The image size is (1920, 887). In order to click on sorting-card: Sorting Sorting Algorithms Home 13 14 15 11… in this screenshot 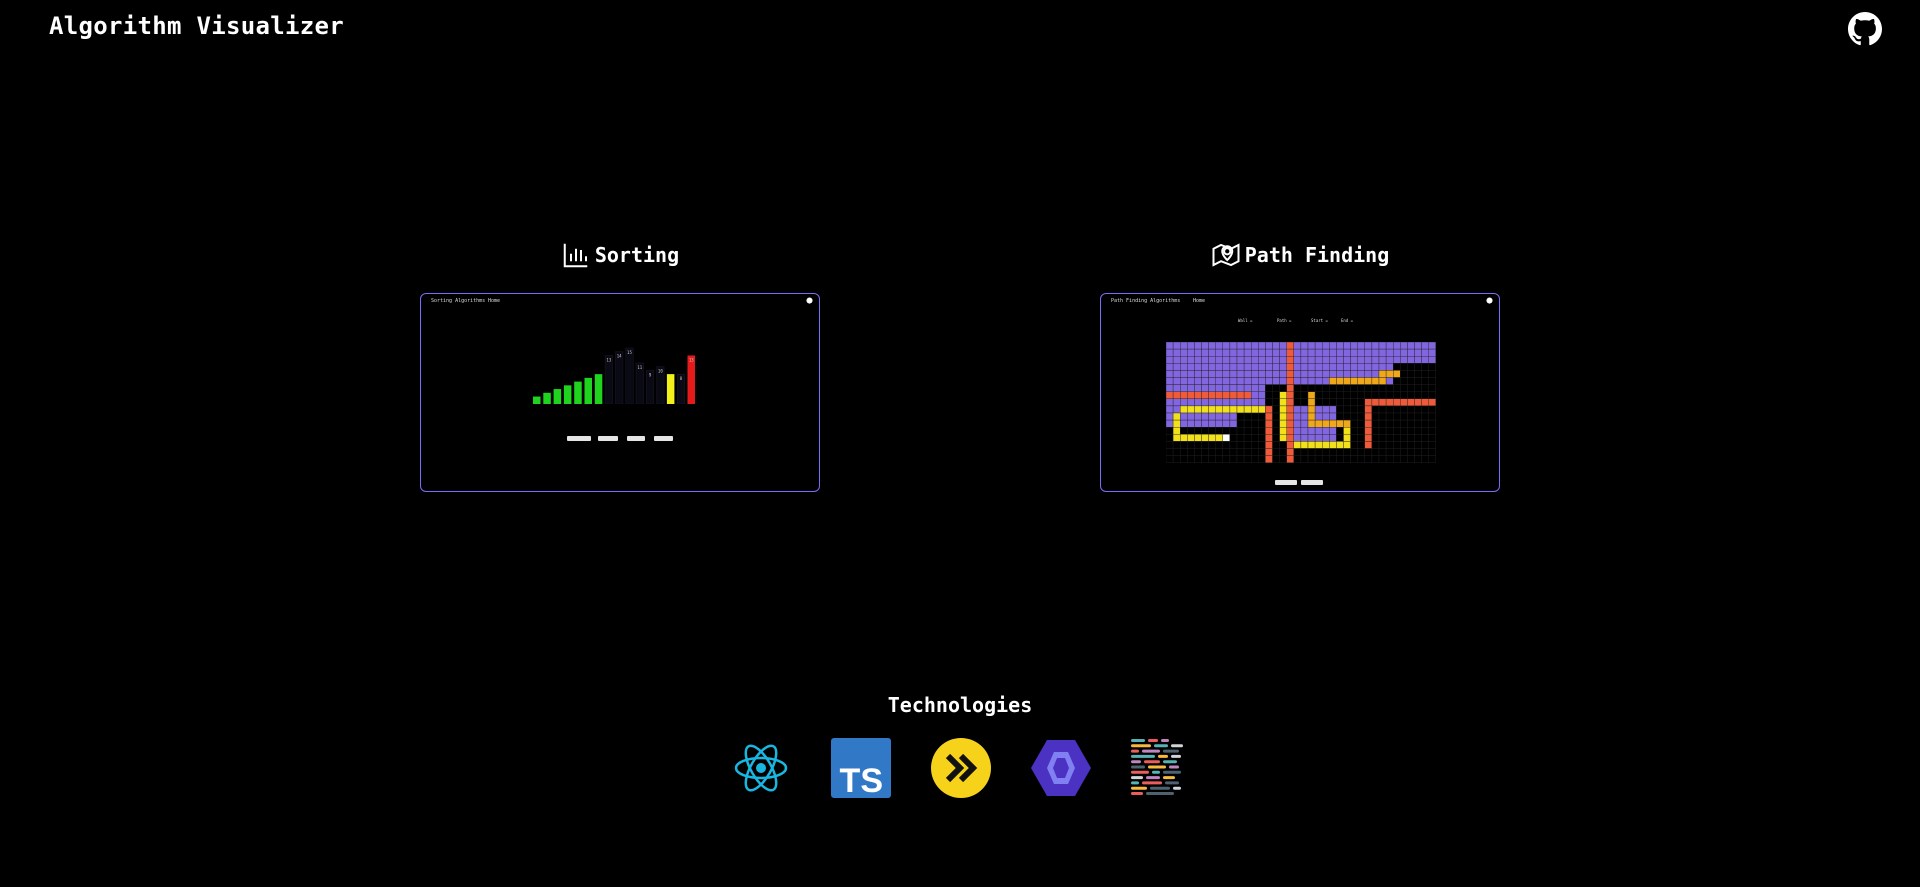, I will do `click(620, 365)`.